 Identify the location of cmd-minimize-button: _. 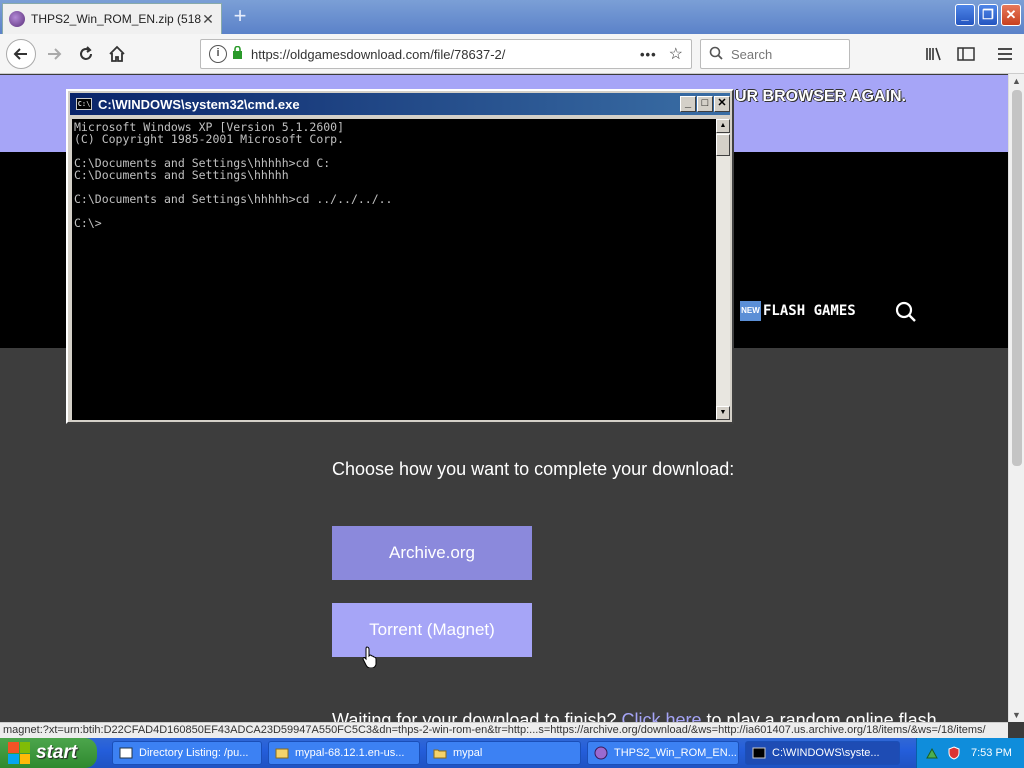
(688, 104).